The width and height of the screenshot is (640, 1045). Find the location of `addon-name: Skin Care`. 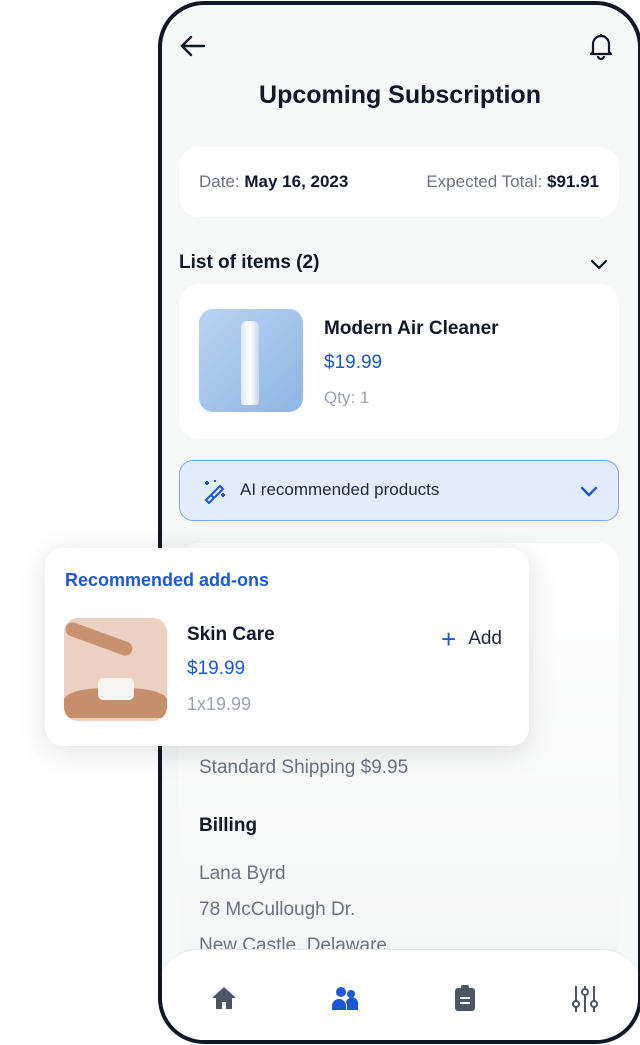

addon-name: Skin Care is located at coordinates (231, 634).